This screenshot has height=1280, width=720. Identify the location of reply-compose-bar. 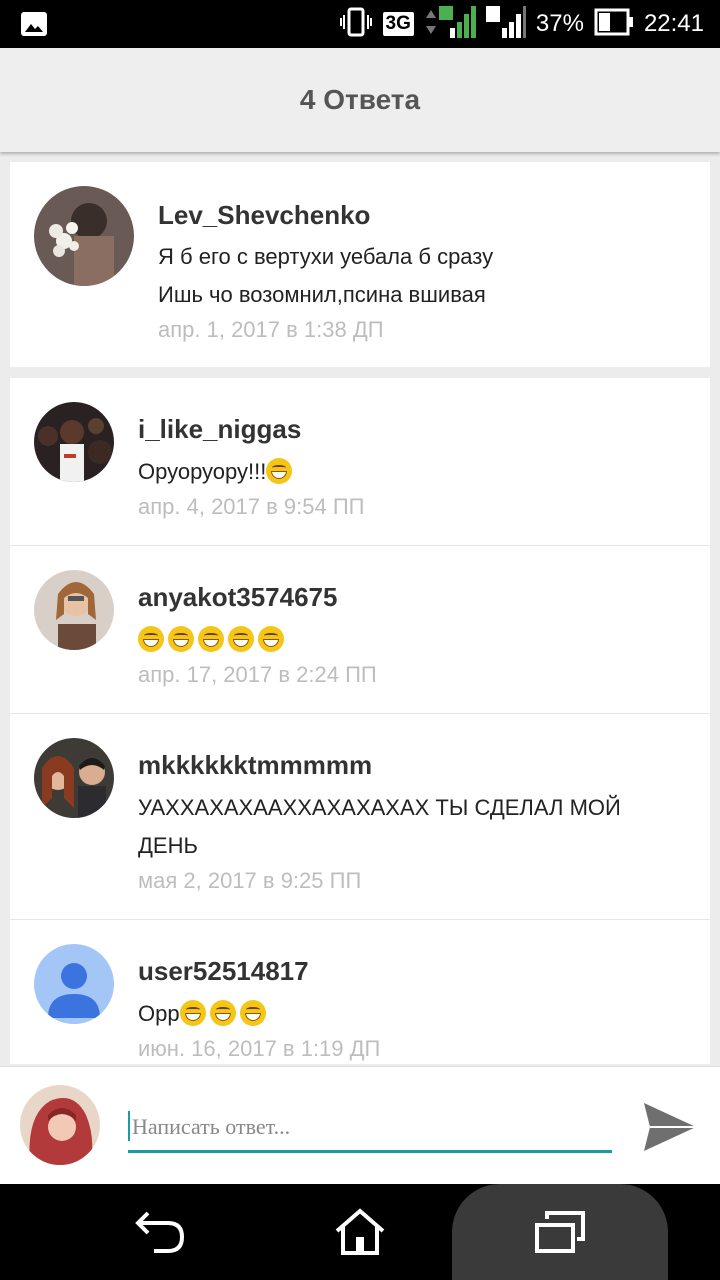
(360, 1125).